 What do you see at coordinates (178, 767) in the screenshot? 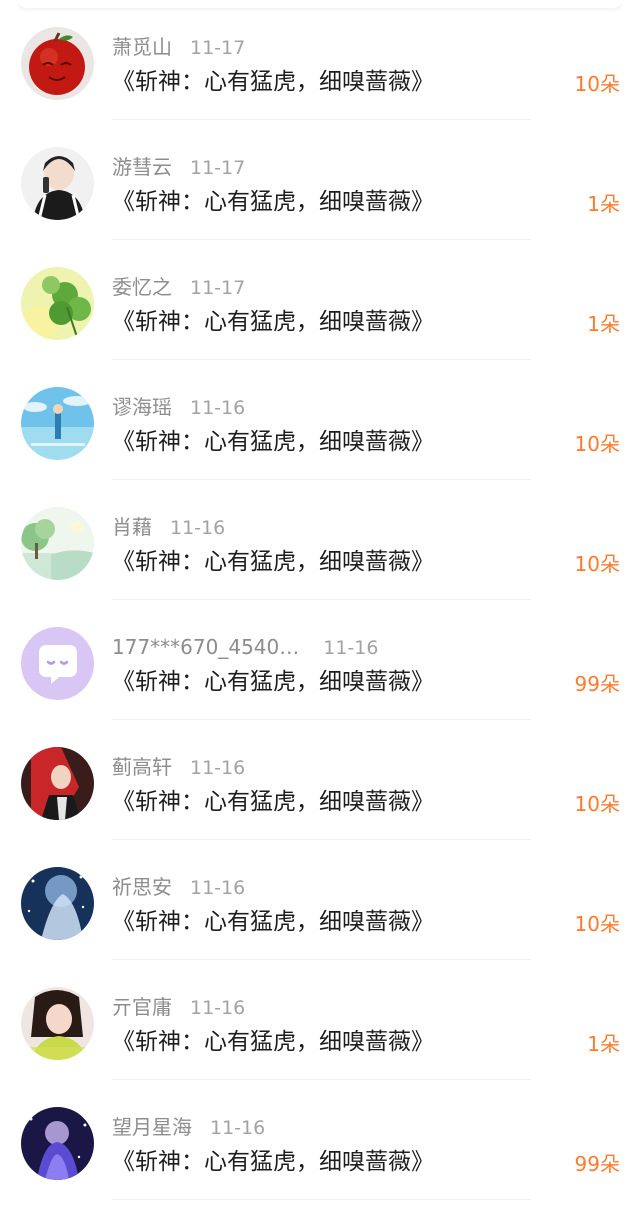
I see `user-info: 蓟高轩 11-16` at bounding box center [178, 767].